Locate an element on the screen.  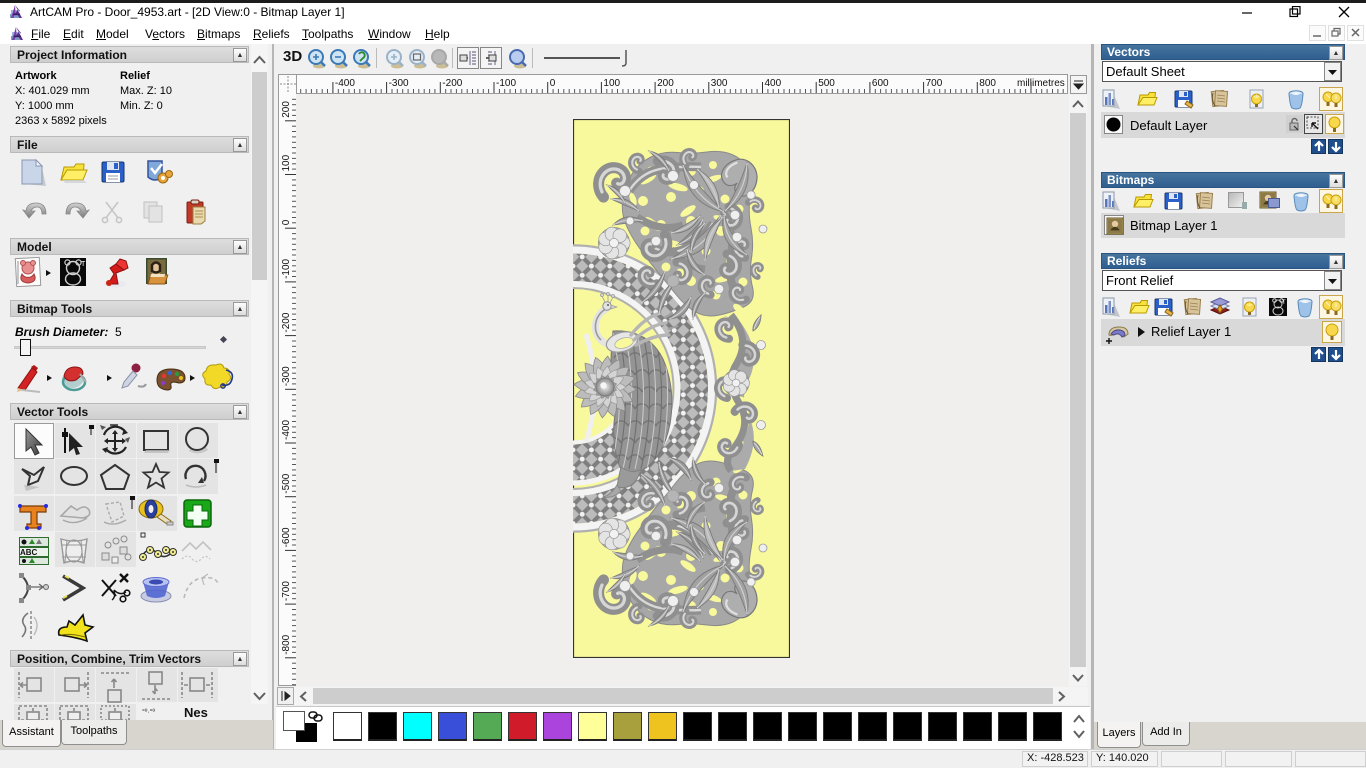
svg-text: 400 is located at coordinates (773, 83).